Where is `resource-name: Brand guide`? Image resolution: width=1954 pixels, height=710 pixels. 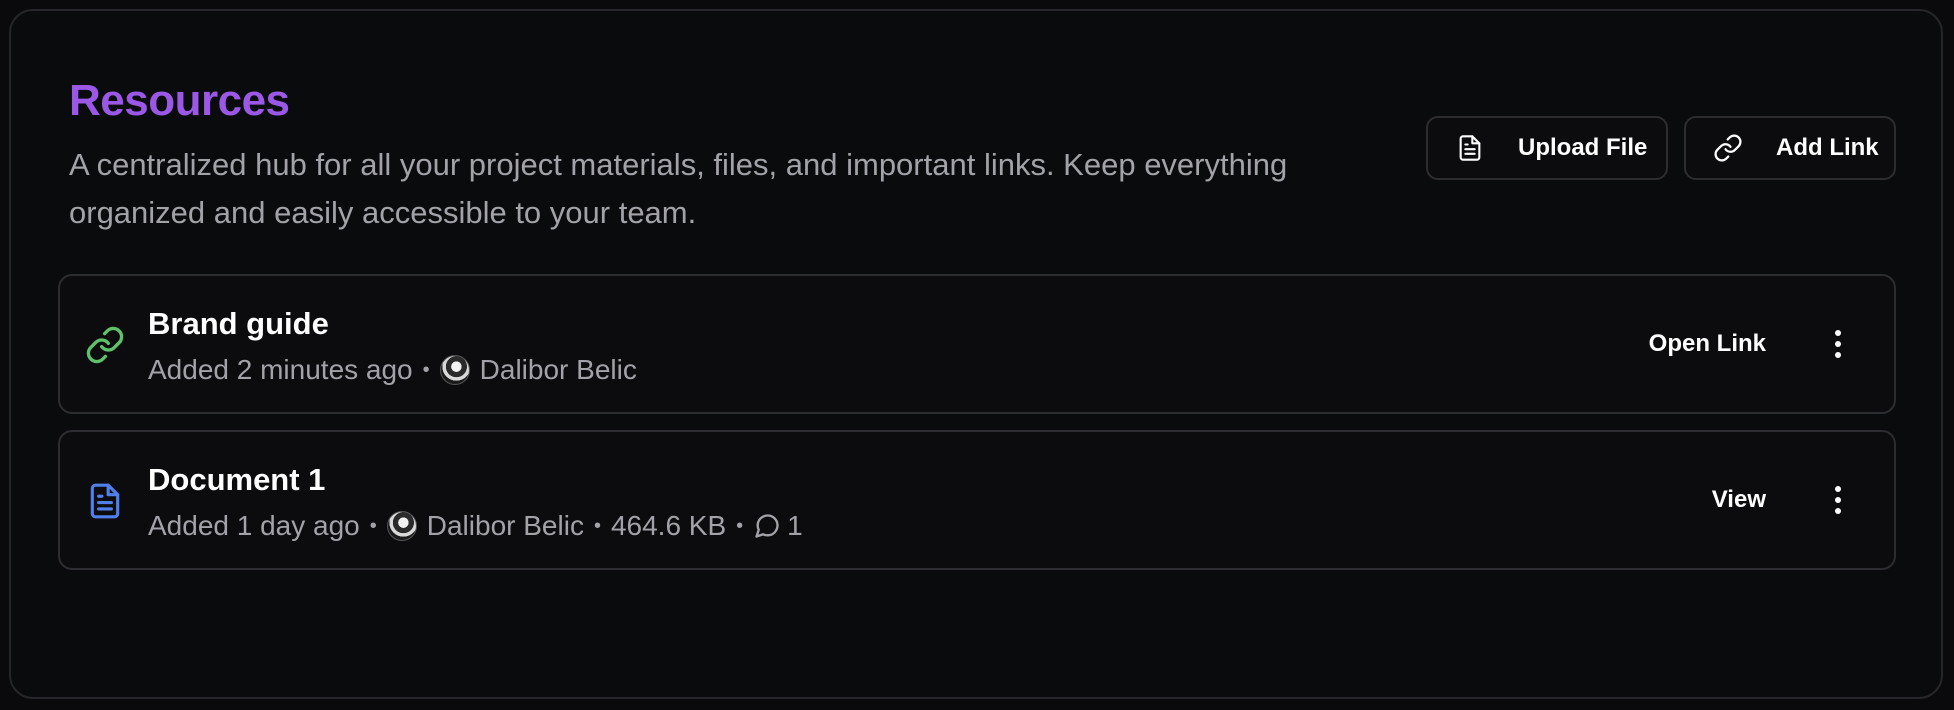 resource-name: Brand guide is located at coordinates (238, 324).